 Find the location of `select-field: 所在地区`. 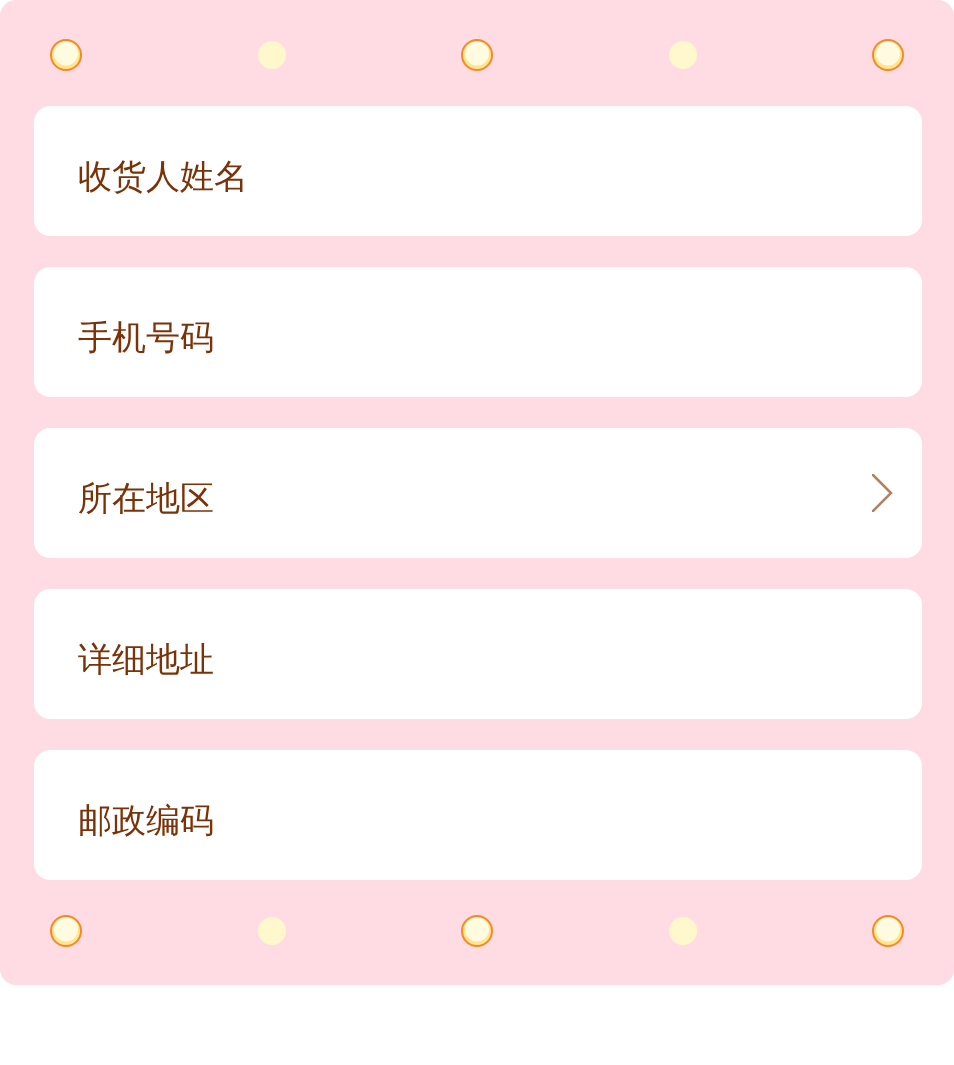

select-field: 所在地区 is located at coordinates (478, 493).